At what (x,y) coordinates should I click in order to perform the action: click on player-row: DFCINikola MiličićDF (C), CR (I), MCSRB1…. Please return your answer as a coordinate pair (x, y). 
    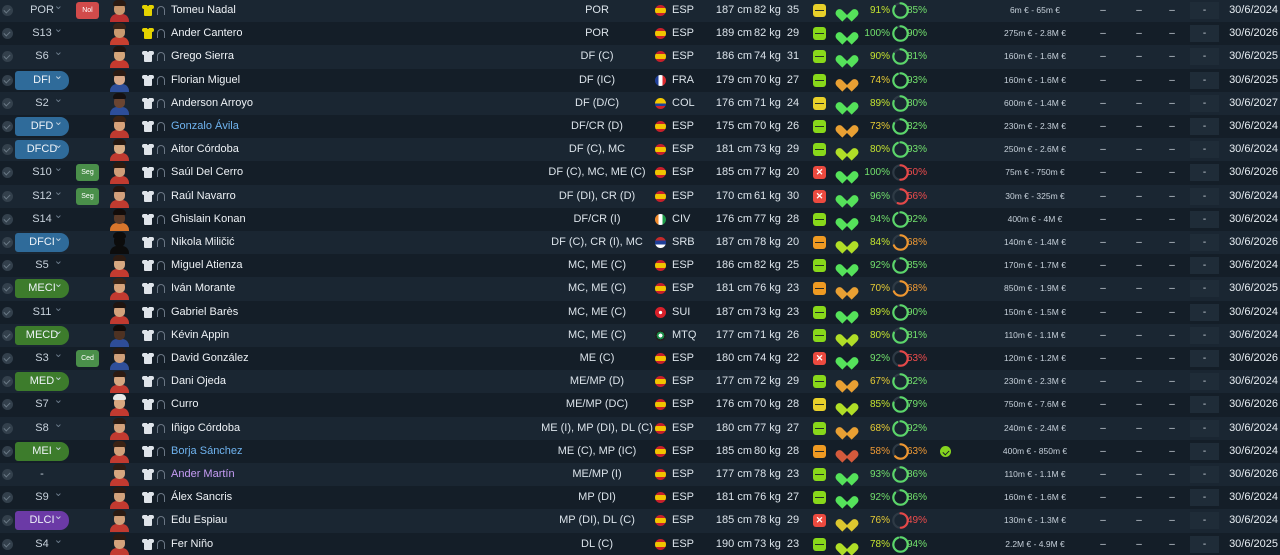
    Looking at the image, I should click on (640, 242).